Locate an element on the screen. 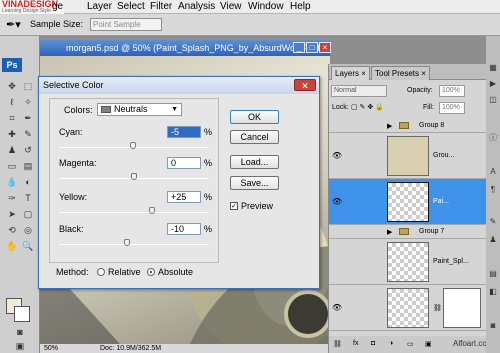 Image resolution: width=500 pixels, height=353 pixels. layer-row-group8: ▶ Group 8 is located at coordinates (408, 126).